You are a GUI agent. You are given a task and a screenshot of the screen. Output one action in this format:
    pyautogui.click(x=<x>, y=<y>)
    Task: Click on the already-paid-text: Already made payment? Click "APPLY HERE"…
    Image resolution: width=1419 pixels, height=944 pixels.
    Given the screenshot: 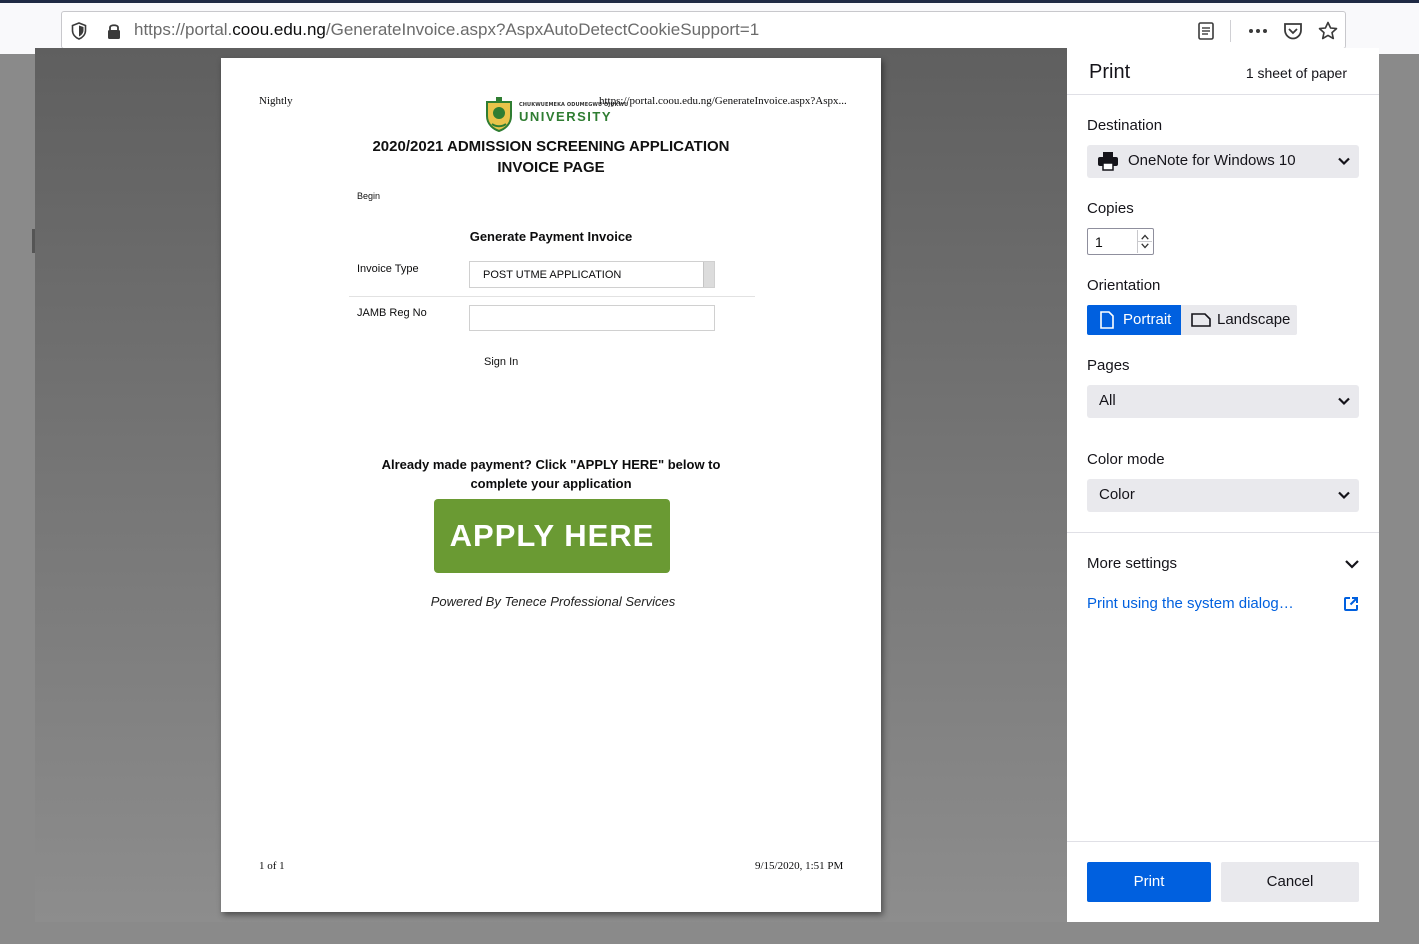 What is the action you would take?
    pyautogui.click(x=551, y=474)
    